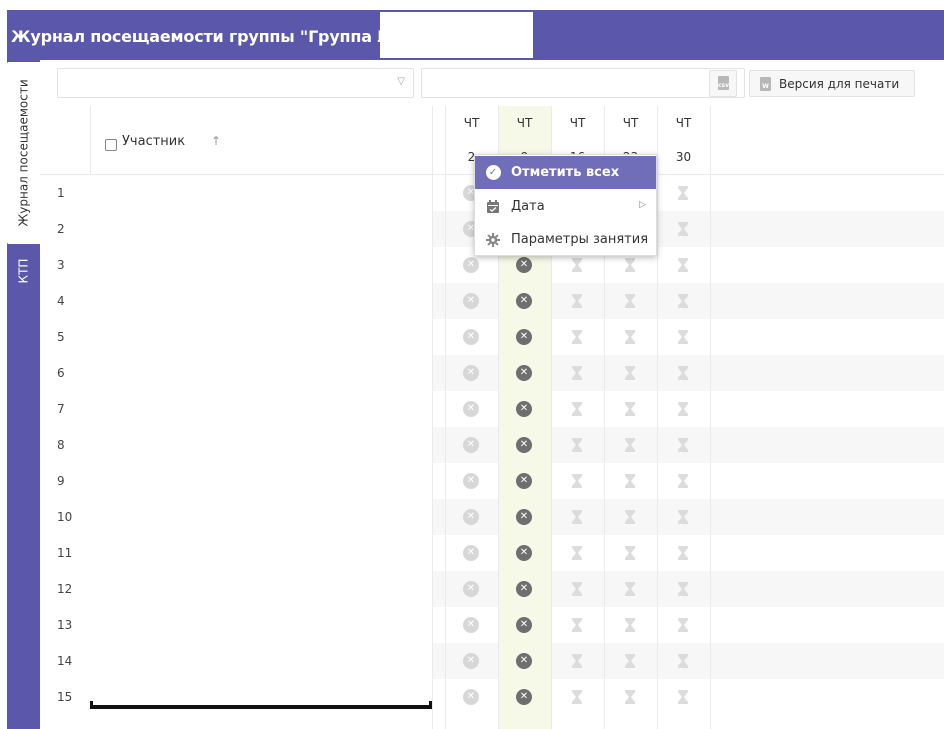 This screenshot has width=944, height=729. I want to click on title-bar: Журнал посещаемости группы "Группа №, so click(475, 35).